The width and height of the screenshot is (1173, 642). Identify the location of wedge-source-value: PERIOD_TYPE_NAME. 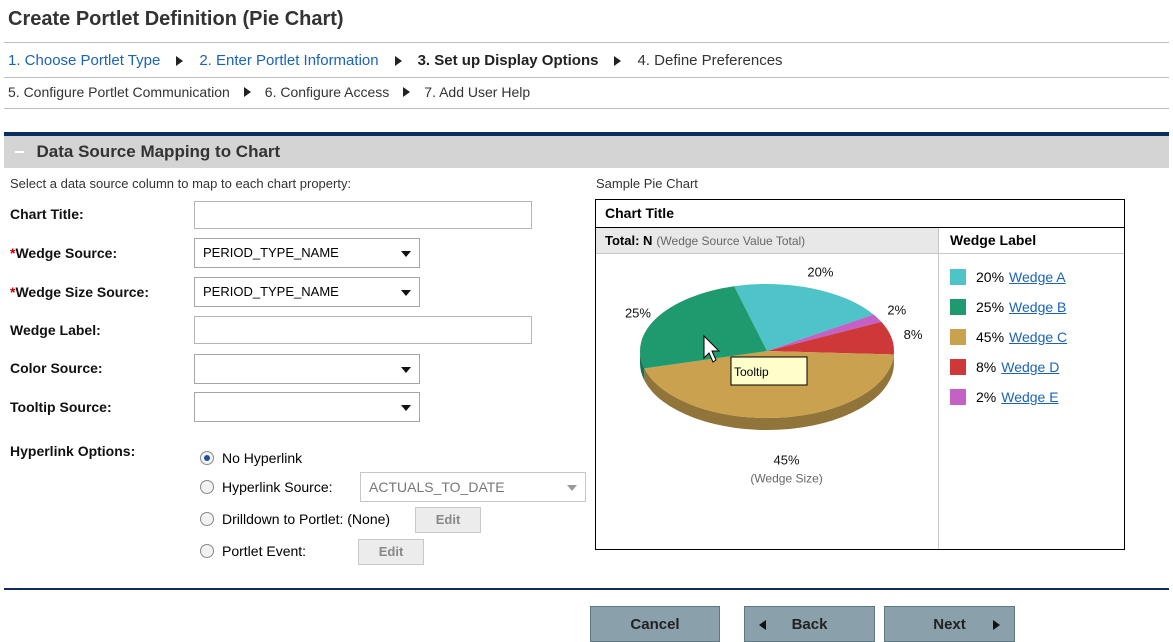
(271, 252).